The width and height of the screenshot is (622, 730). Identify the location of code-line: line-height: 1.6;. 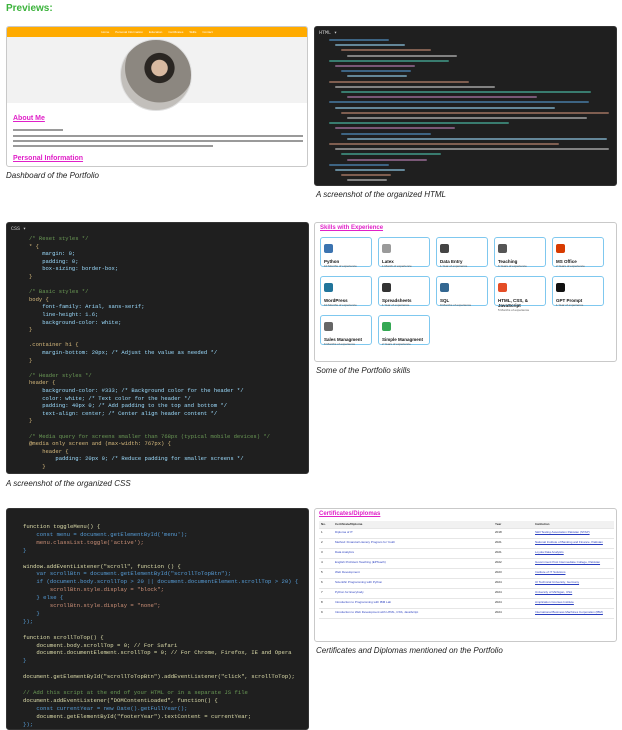
(64, 314).